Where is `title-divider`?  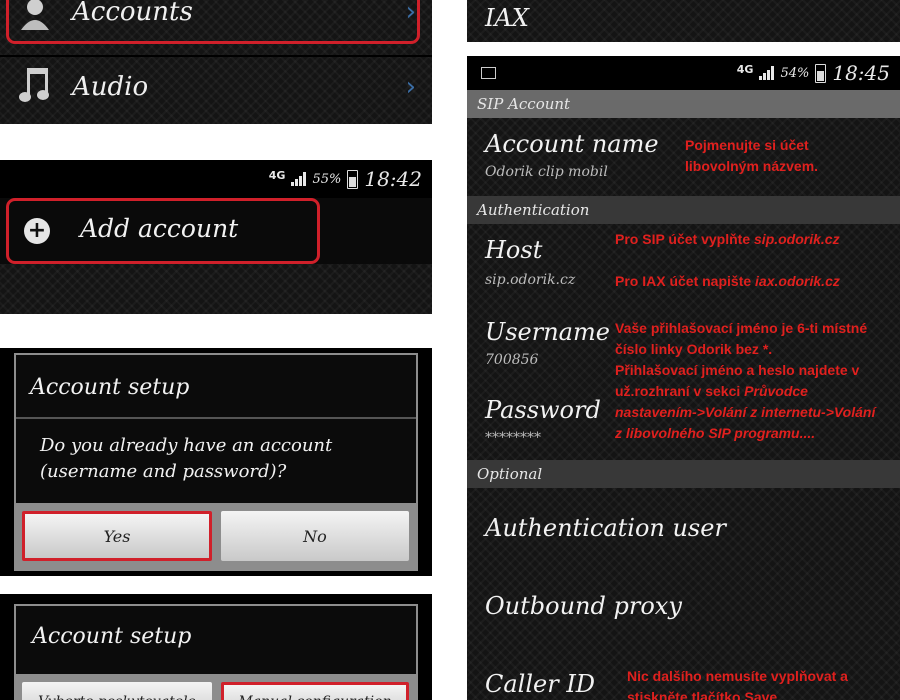 title-divider is located at coordinates (216, 418).